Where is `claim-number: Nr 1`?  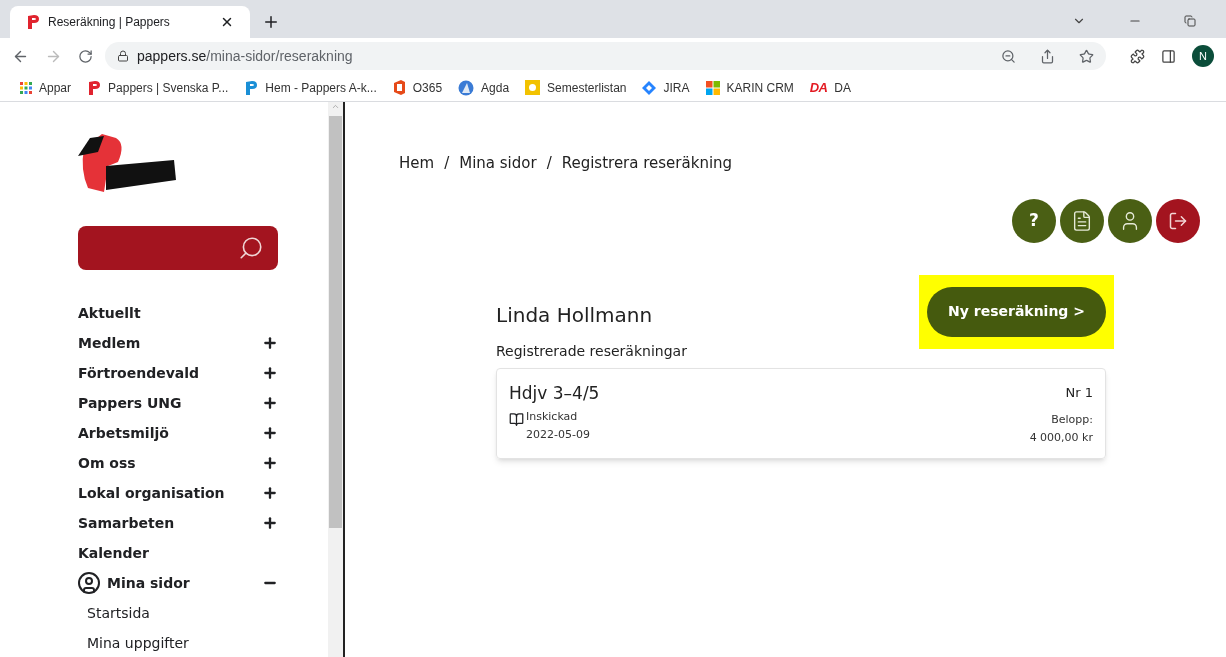
claim-number: Nr 1 is located at coordinates (1079, 392).